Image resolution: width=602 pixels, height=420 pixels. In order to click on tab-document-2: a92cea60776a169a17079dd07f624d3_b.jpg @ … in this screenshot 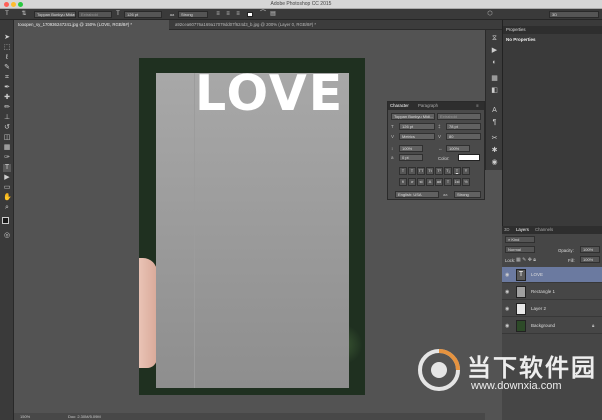, I will do `click(285, 25)`.